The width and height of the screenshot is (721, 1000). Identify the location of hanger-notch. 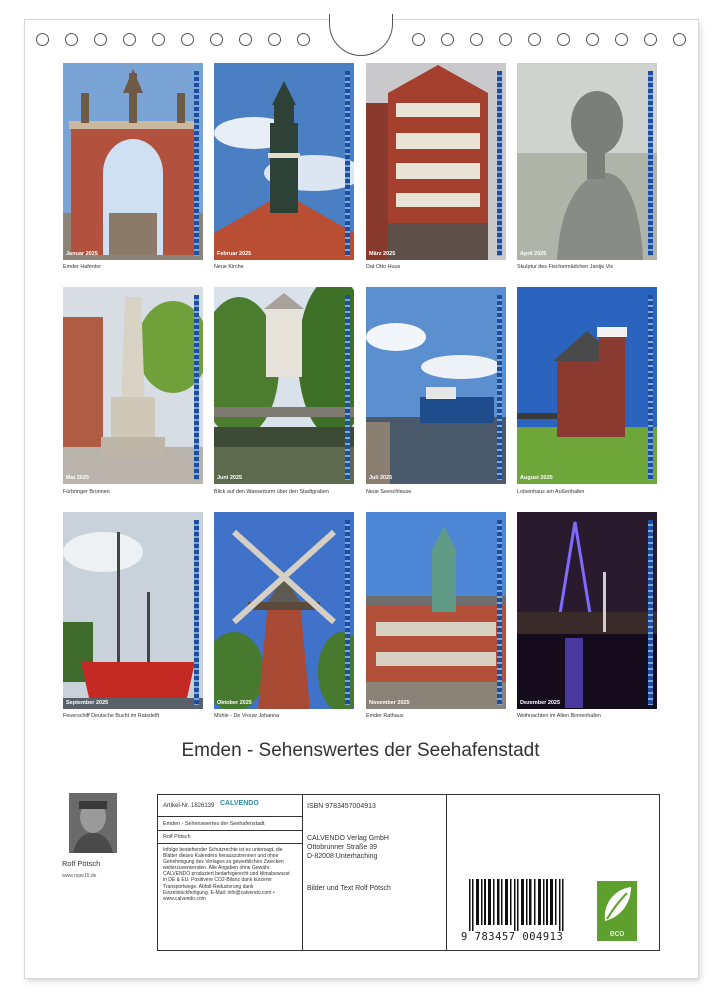
(361, 35).